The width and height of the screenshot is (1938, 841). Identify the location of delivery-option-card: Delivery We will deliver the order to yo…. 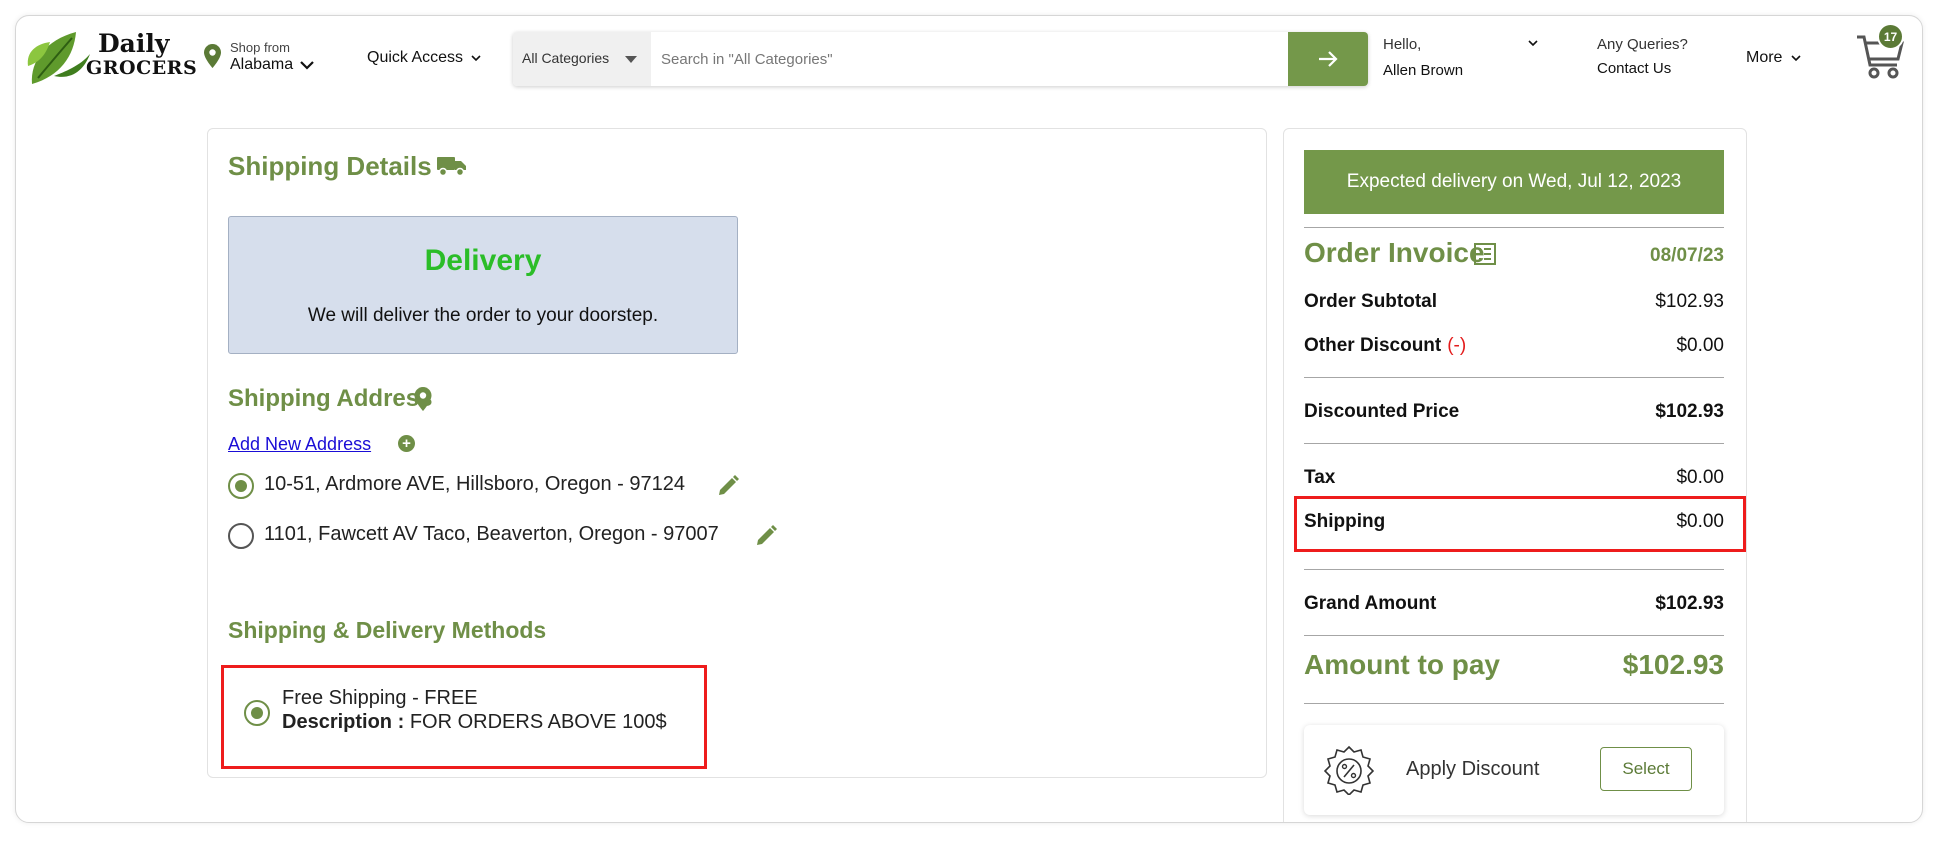
(483, 285).